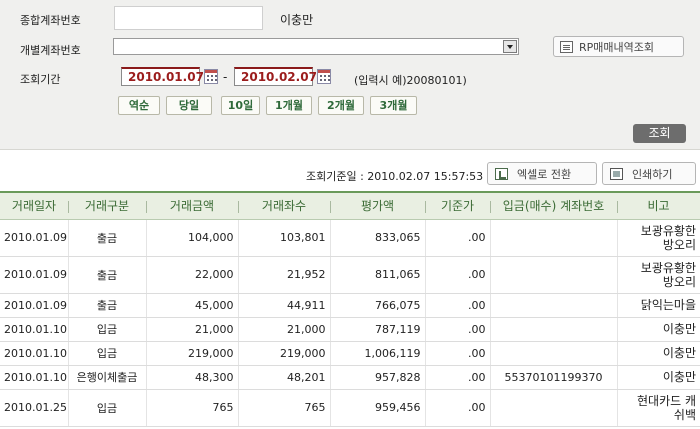 This screenshot has height=429, width=700. I want to click on inquiry-basis-datetime: 조회기준일 : 2010.02.07 15:57:53, so click(395, 176).